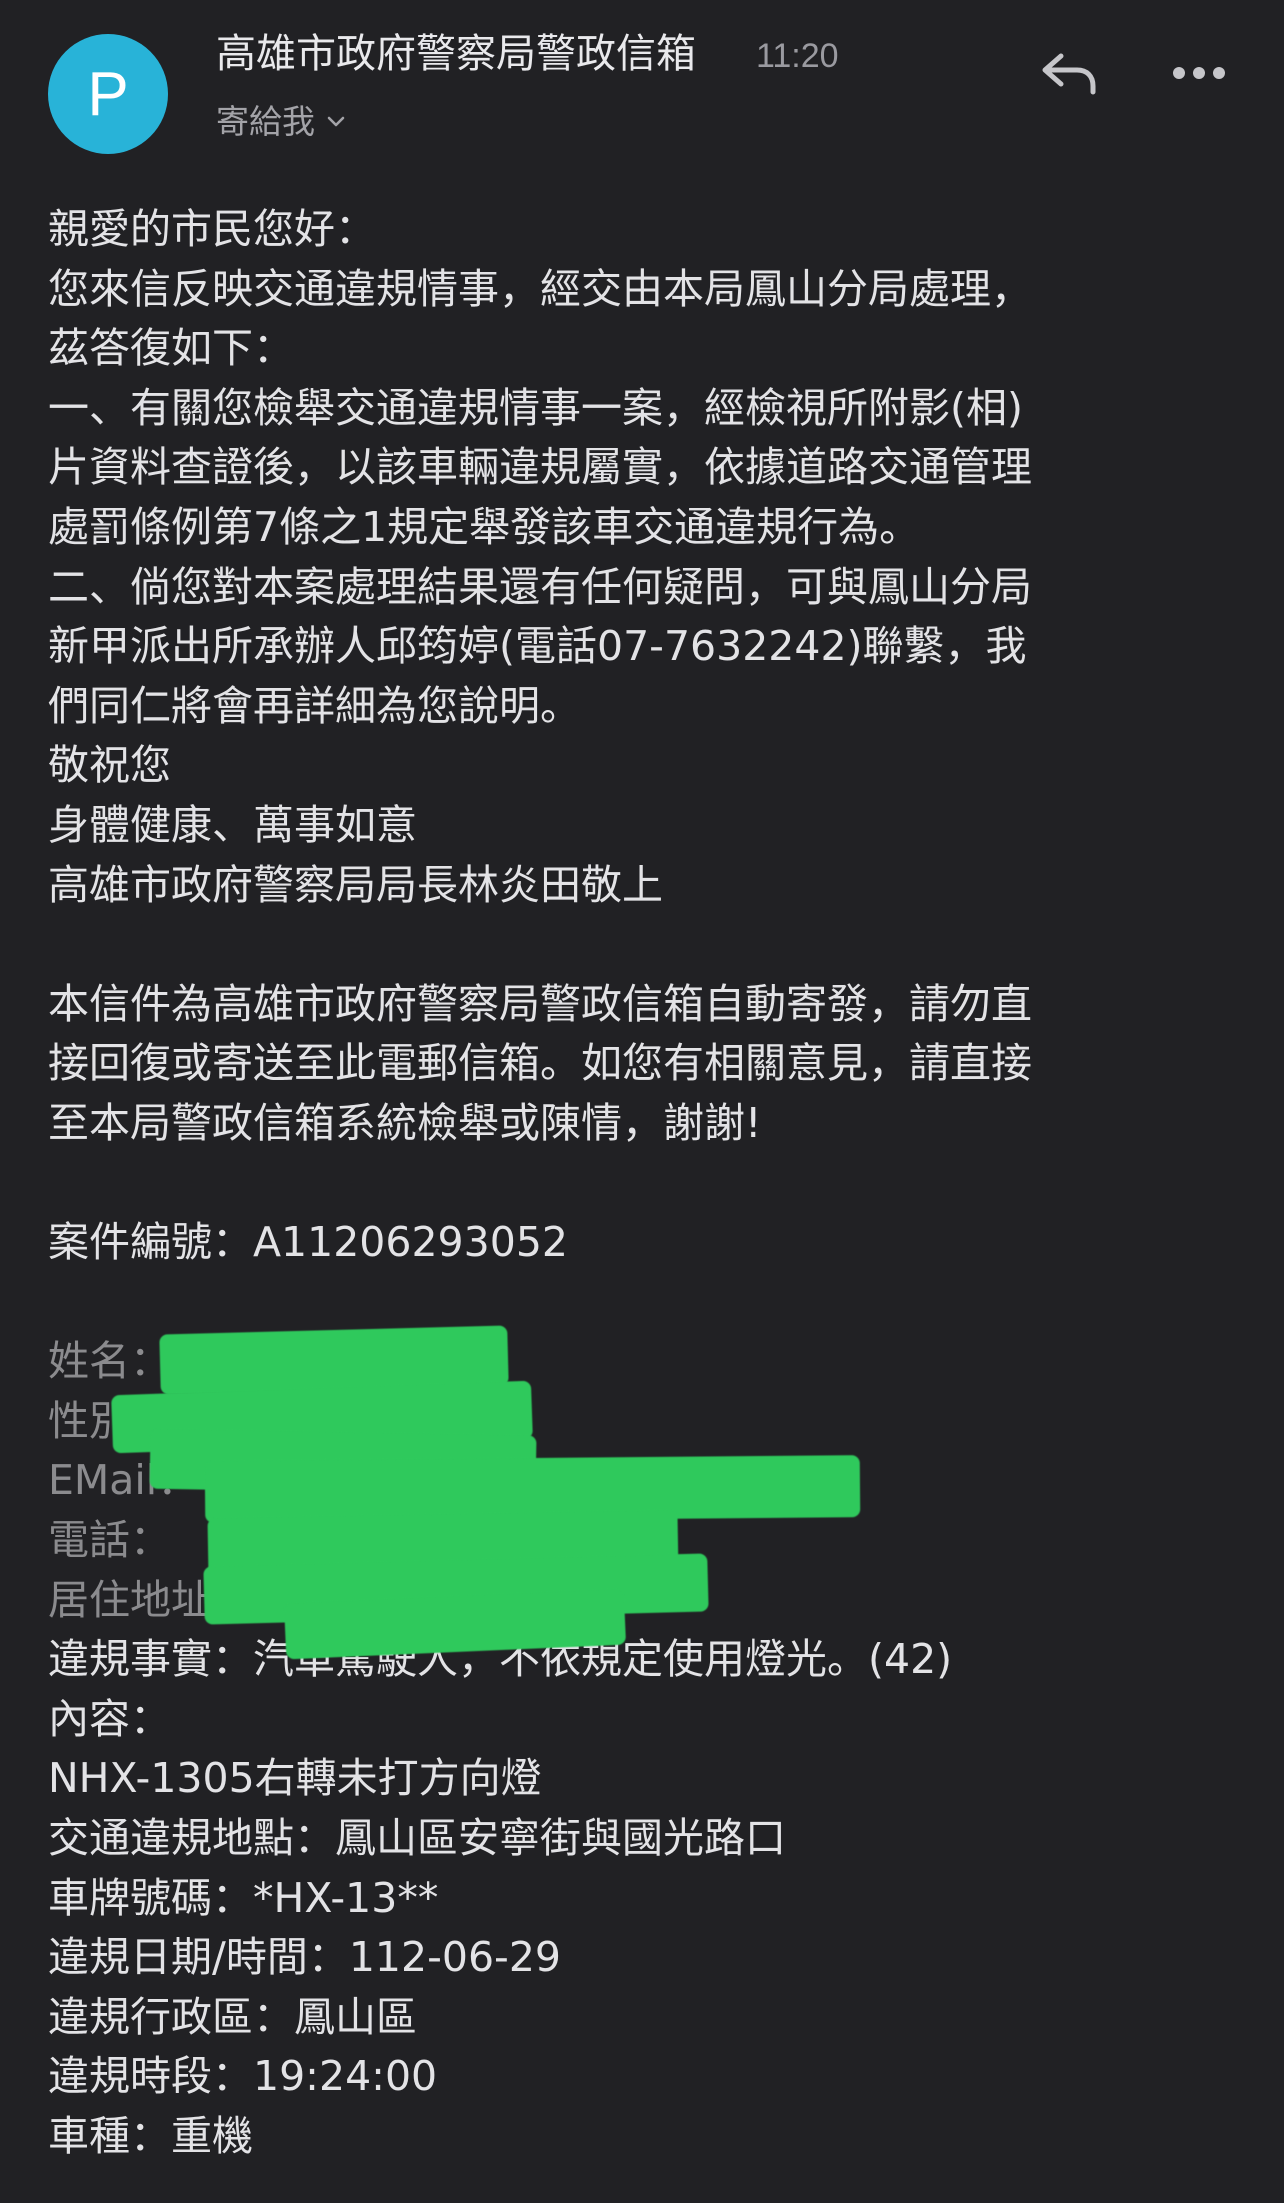 The image size is (1284, 2203). Describe the element at coordinates (308, 1242) in the screenshot. I see `case-number: 案件編號：A11206293052` at that location.